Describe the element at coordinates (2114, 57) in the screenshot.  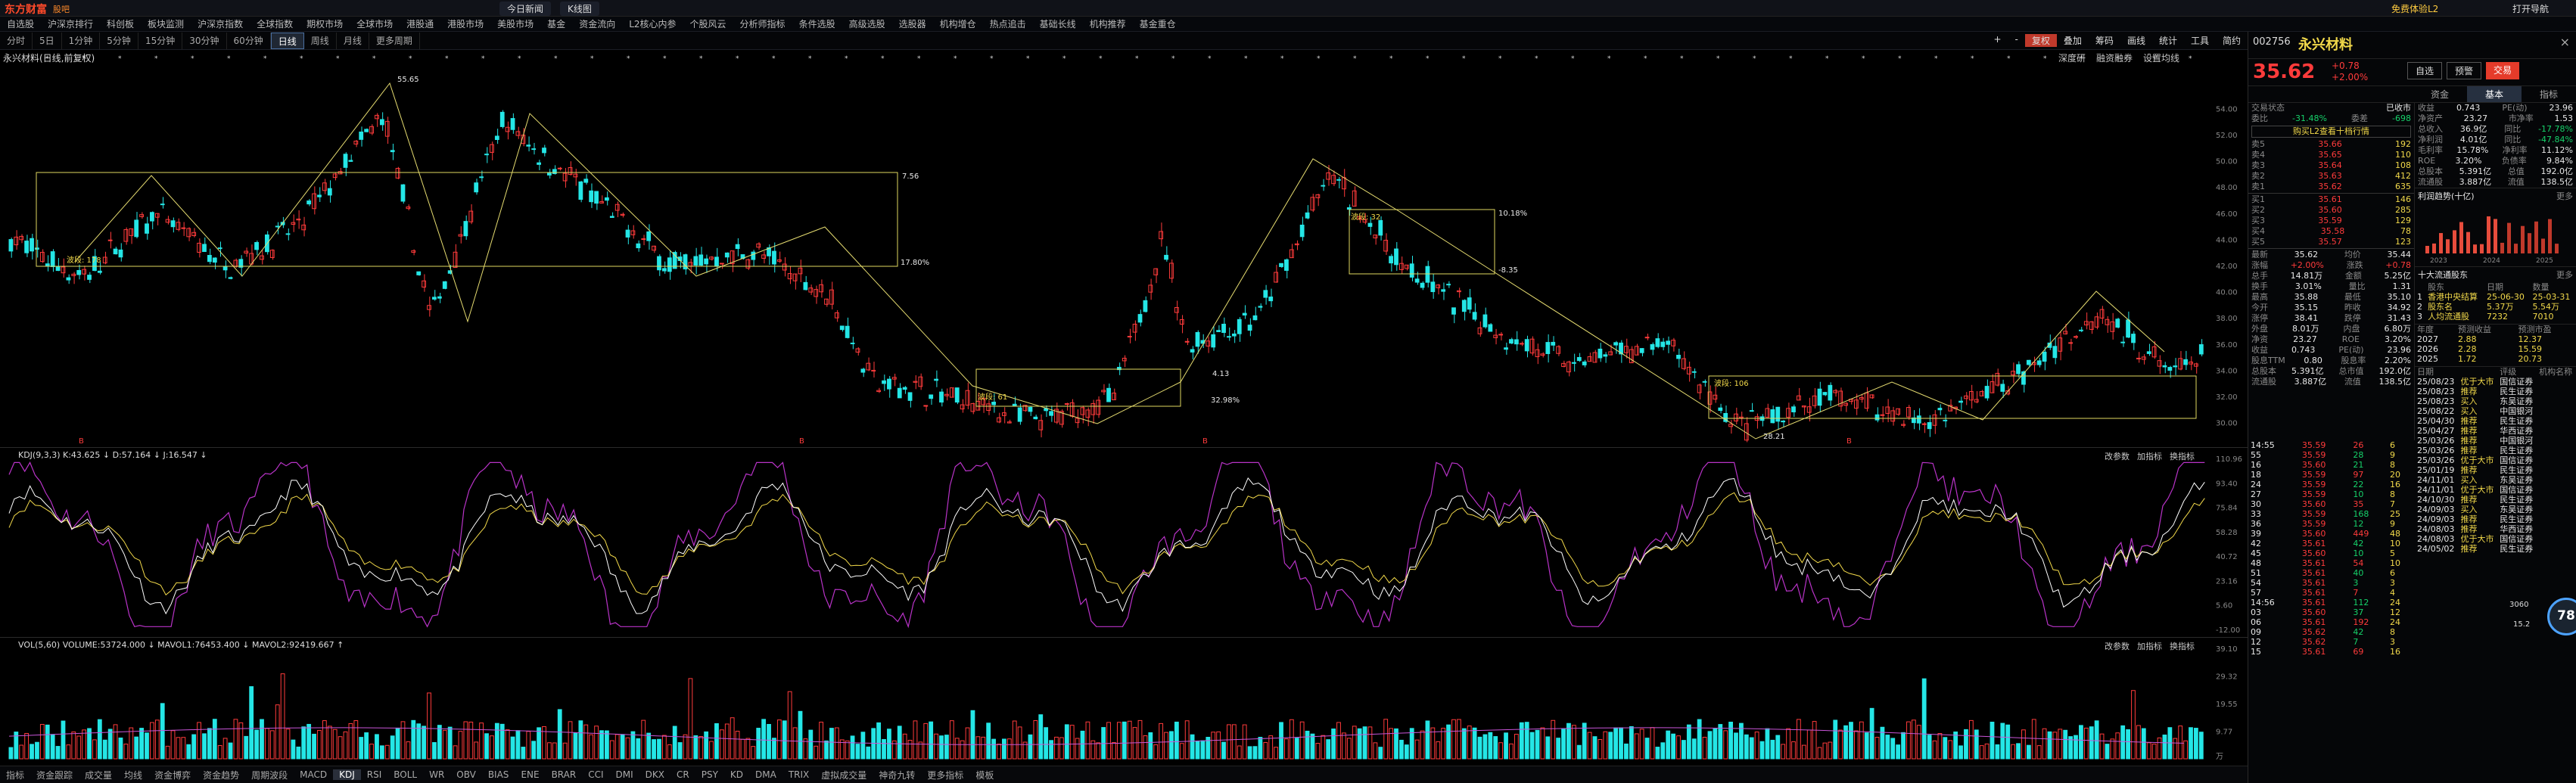
I see `margin-button: 融资融券` at that location.